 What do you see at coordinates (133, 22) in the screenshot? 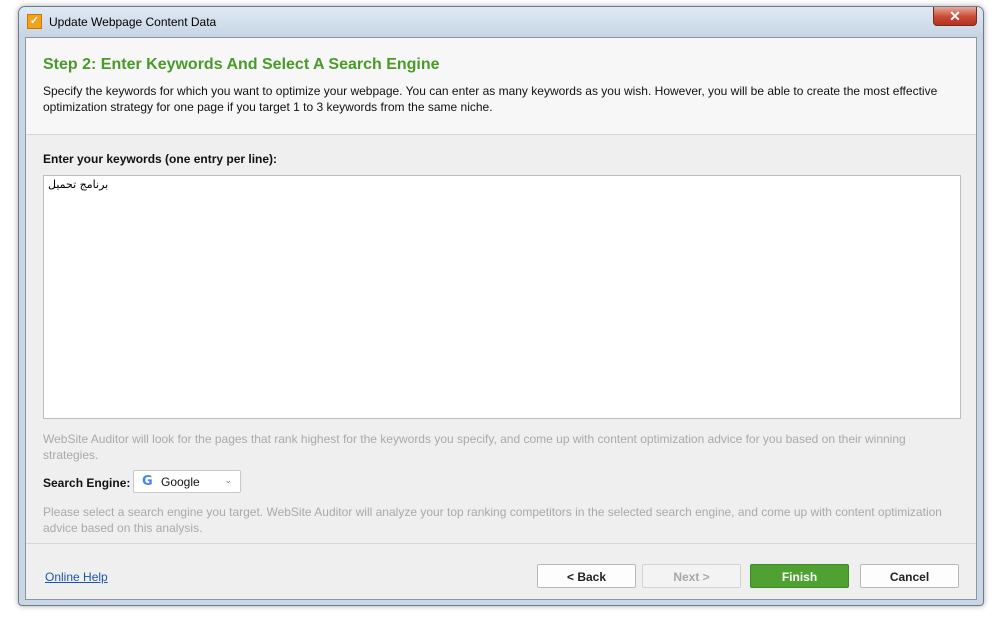
I see `window-title: Update Webpage Content Data` at bounding box center [133, 22].